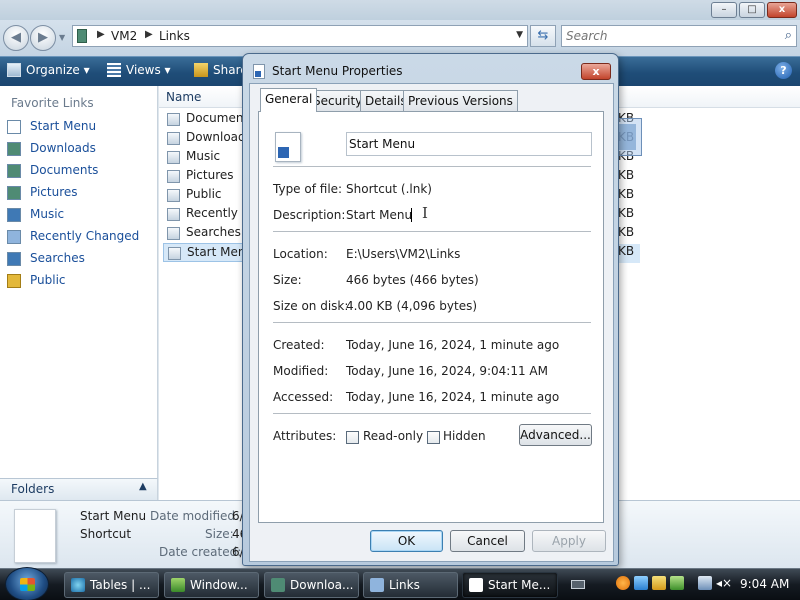  I want to click on details-date-created-label: Date created:, so click(200, 552).